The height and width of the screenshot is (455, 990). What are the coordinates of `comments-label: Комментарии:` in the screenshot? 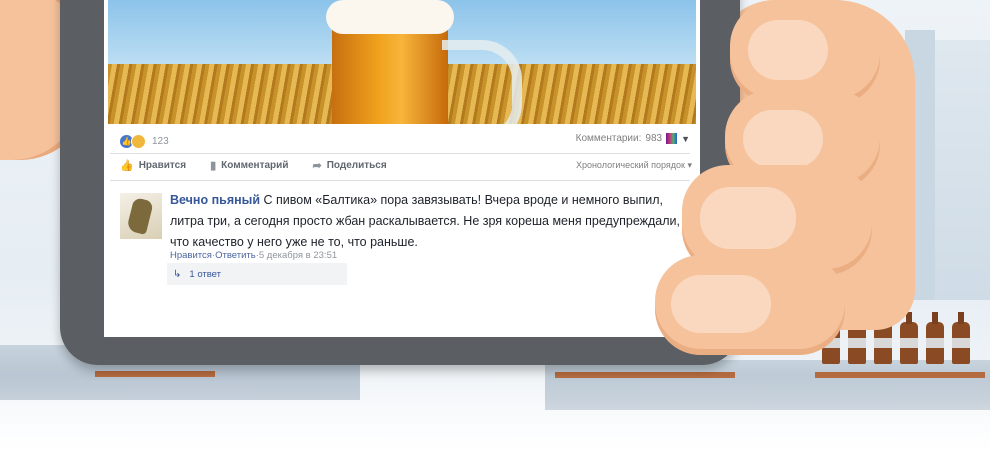 It's located at (608, 138).